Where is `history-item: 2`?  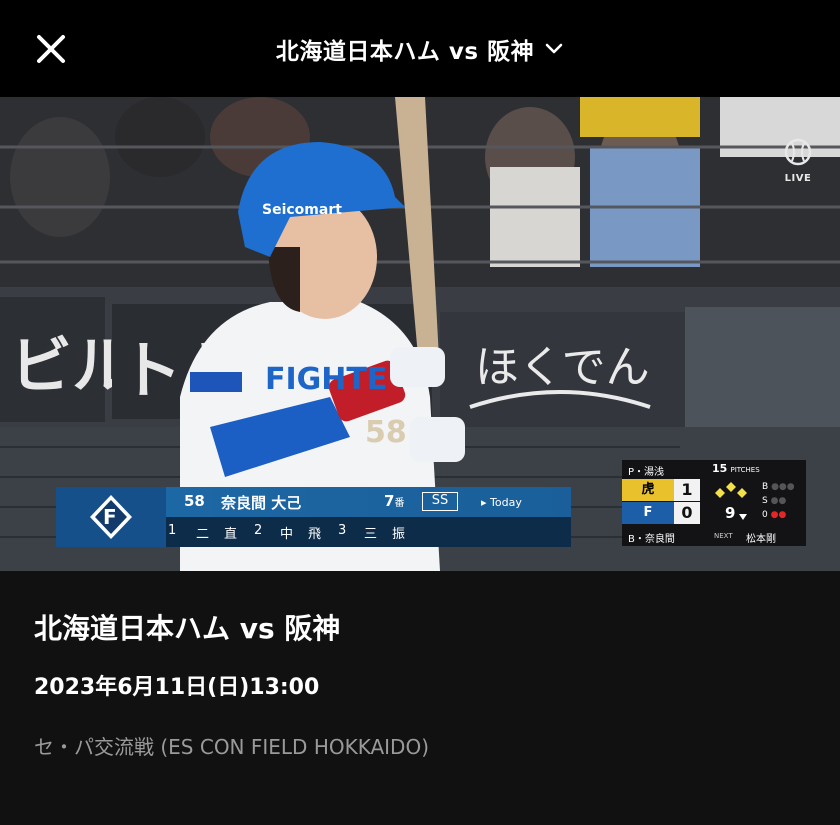
history-item: 2 is located at coordinates (258, 530).